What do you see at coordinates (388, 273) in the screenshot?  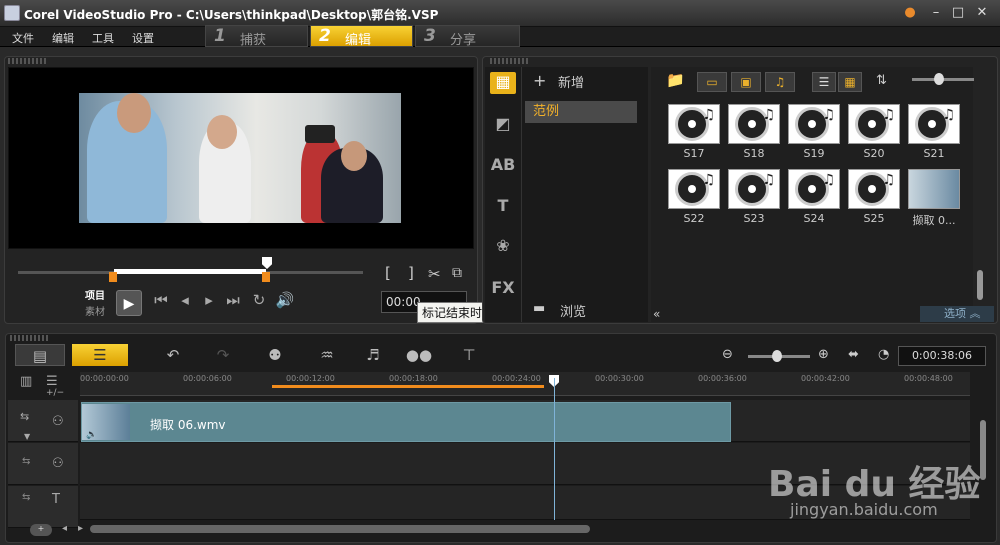 I see `mark-in-button: [` at bounding box center [388, 273].